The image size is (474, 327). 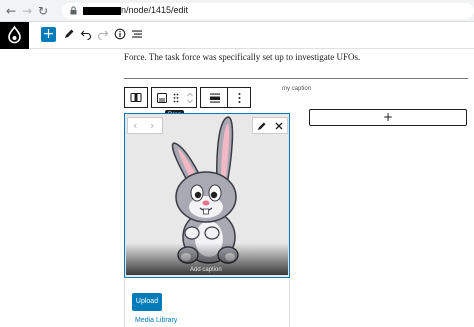 What do you see at coordinates (120, 34) in the screenshot?
I see `info-icon` at bounding box center [120, 34].